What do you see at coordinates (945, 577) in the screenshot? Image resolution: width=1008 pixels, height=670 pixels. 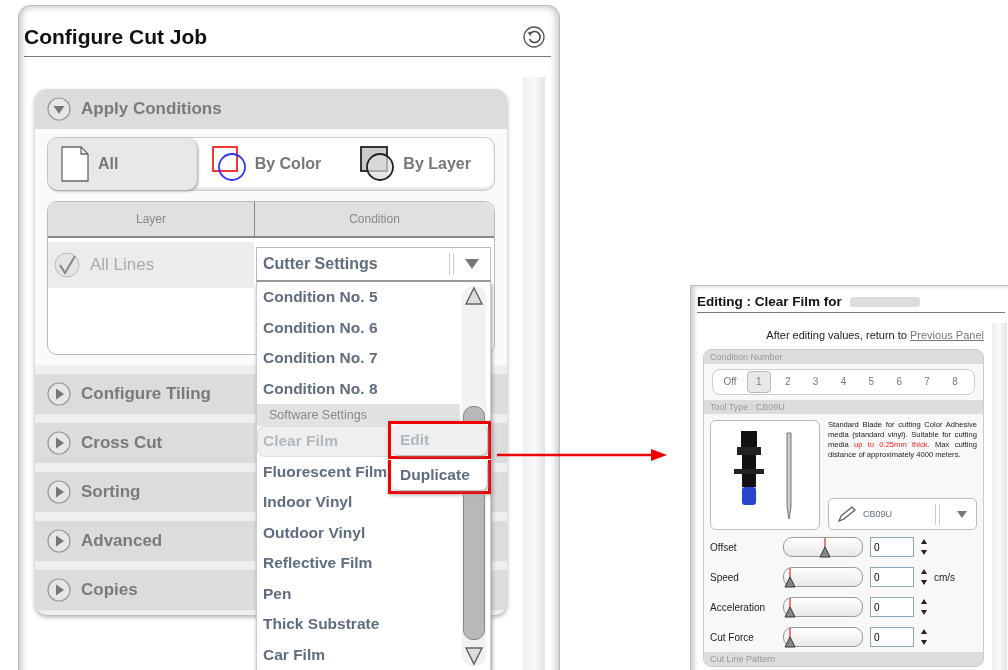 I see `unit-label: cm/s` at bounding box center [945, 577].